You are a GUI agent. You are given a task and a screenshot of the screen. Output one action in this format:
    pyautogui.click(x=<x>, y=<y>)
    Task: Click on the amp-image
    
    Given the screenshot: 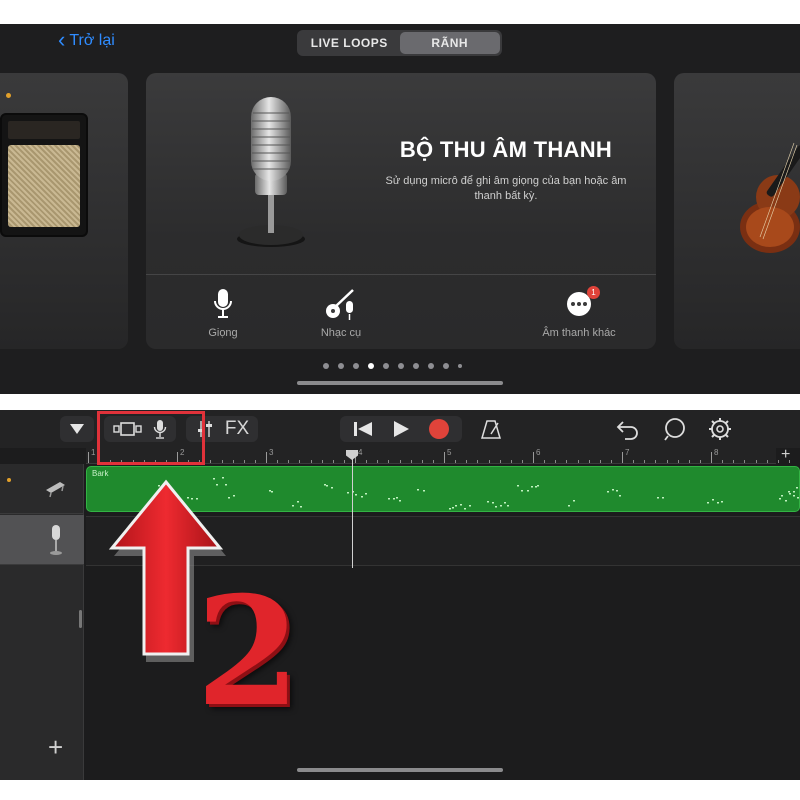 What is the action you would take?
    pyautogui.click(x=44, y=175)
    